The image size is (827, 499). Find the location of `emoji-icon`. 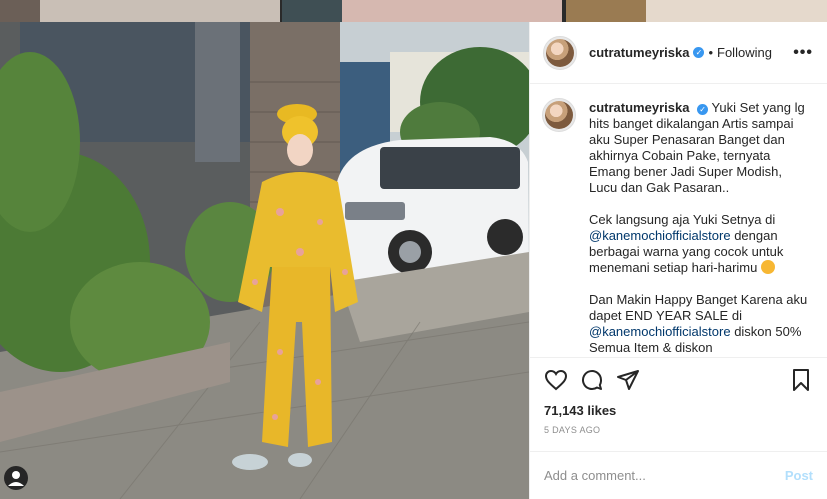

emoji-icon is located at coordinates (767, 267).